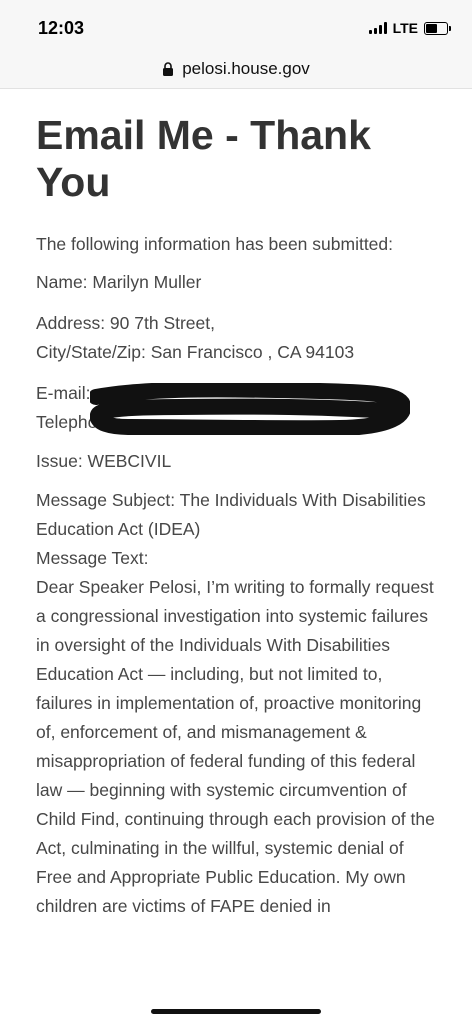 This screenshot has height=1024, width=472. I want to click on url-text: pelosi.house.gov, so click(246, 69).